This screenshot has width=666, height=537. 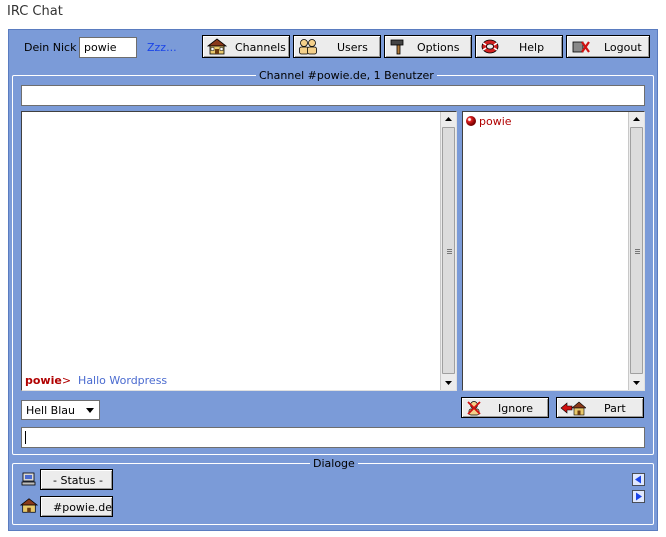 What do you see at coordinates (43, 380) in the screenshot?
I see `chat-message-nick: powie` at bounding box center [43, 380].